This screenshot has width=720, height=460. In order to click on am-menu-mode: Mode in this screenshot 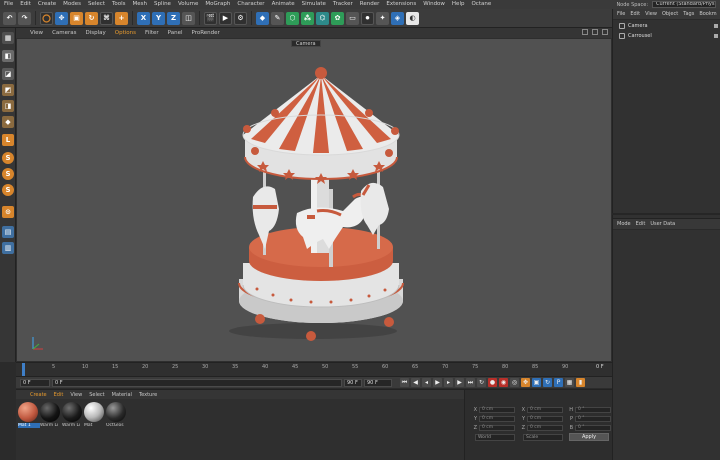, I will do `click(624, 224)`.